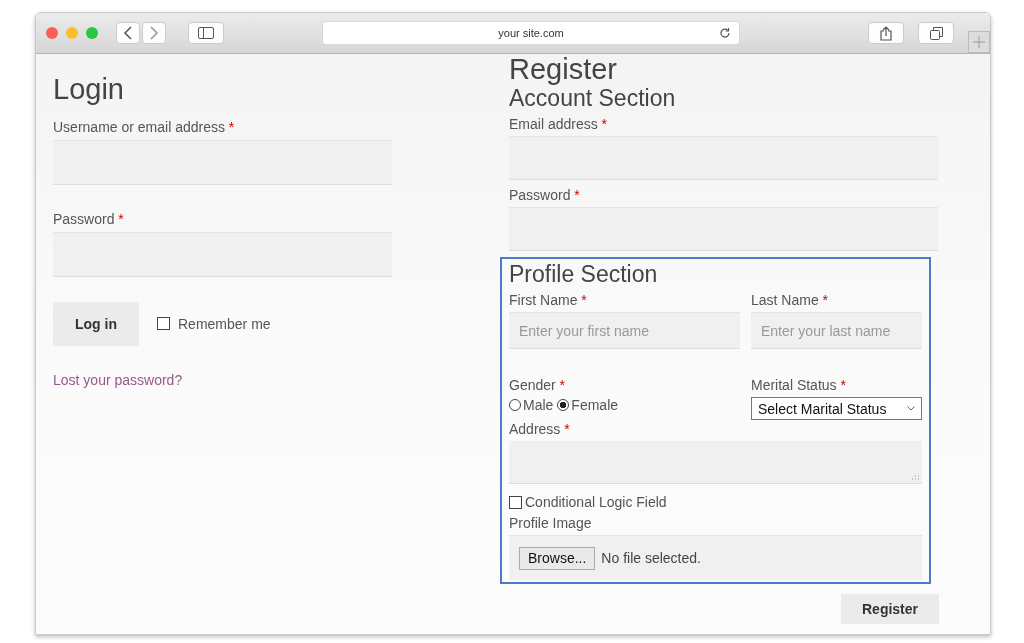 The image size is (1024, 643). I want to click on marital-status-dropdown: Select Marital Status, so click(836, 409).